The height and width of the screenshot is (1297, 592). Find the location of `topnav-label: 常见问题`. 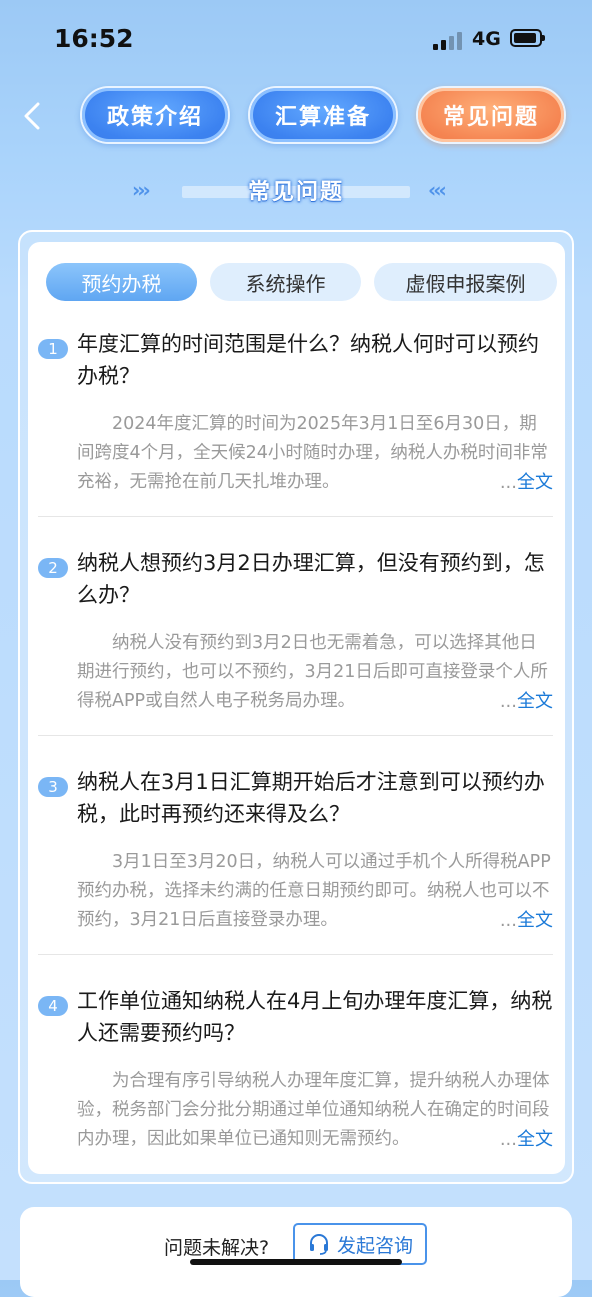

topnav-label: 常见问题 is located at coordinates (490, 117).